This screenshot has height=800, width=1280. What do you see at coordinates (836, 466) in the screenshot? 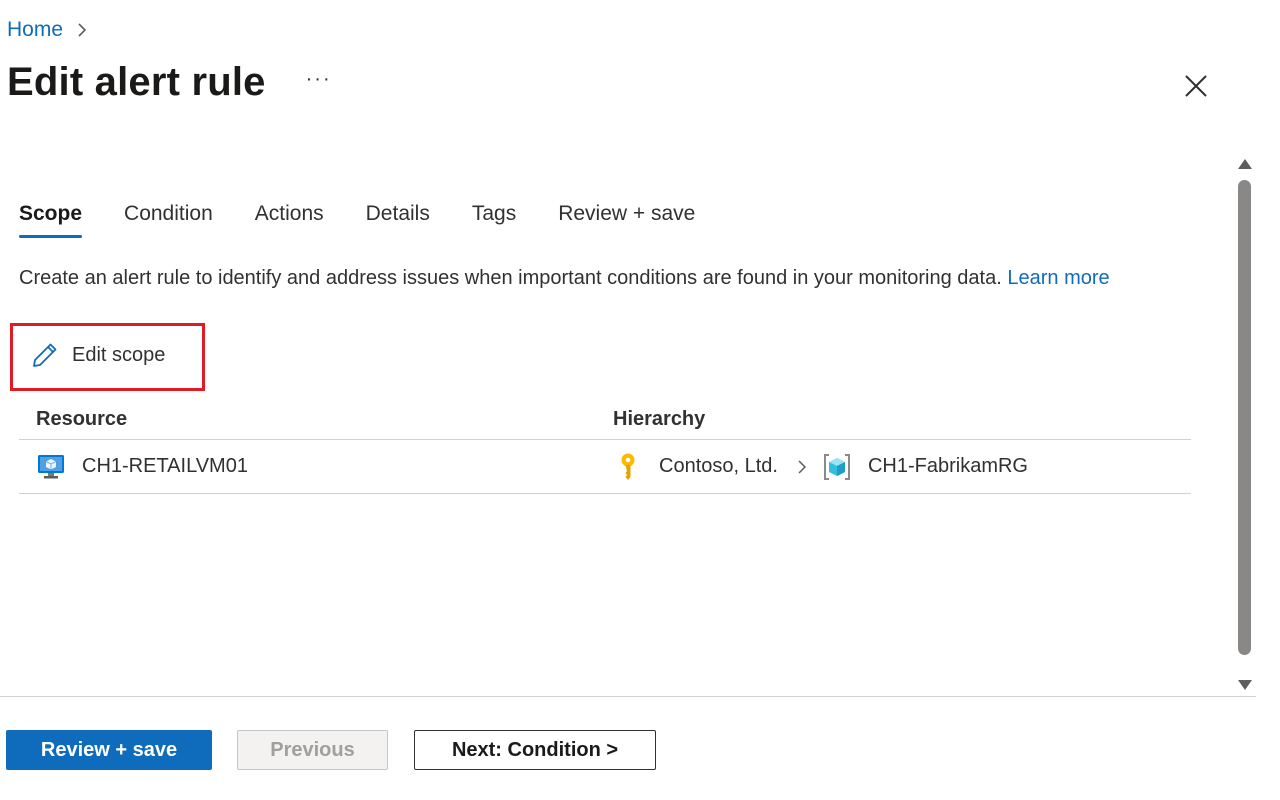
I see `resource-group-icon` at bounding box center [836, 466].